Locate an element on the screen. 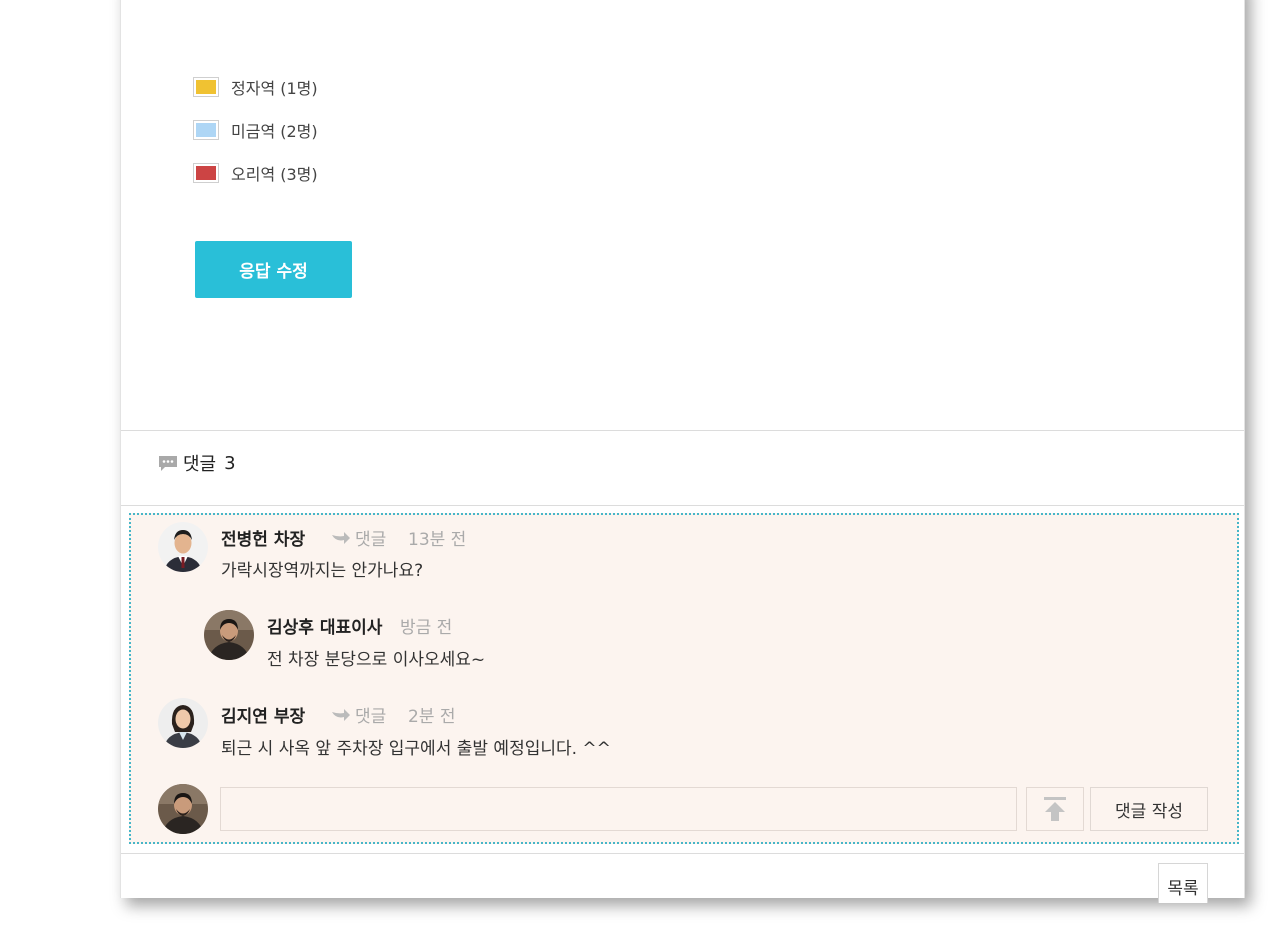 The height and width of the screenshot is (932, 1280). upload-button is located at coordinates (1055, 809).